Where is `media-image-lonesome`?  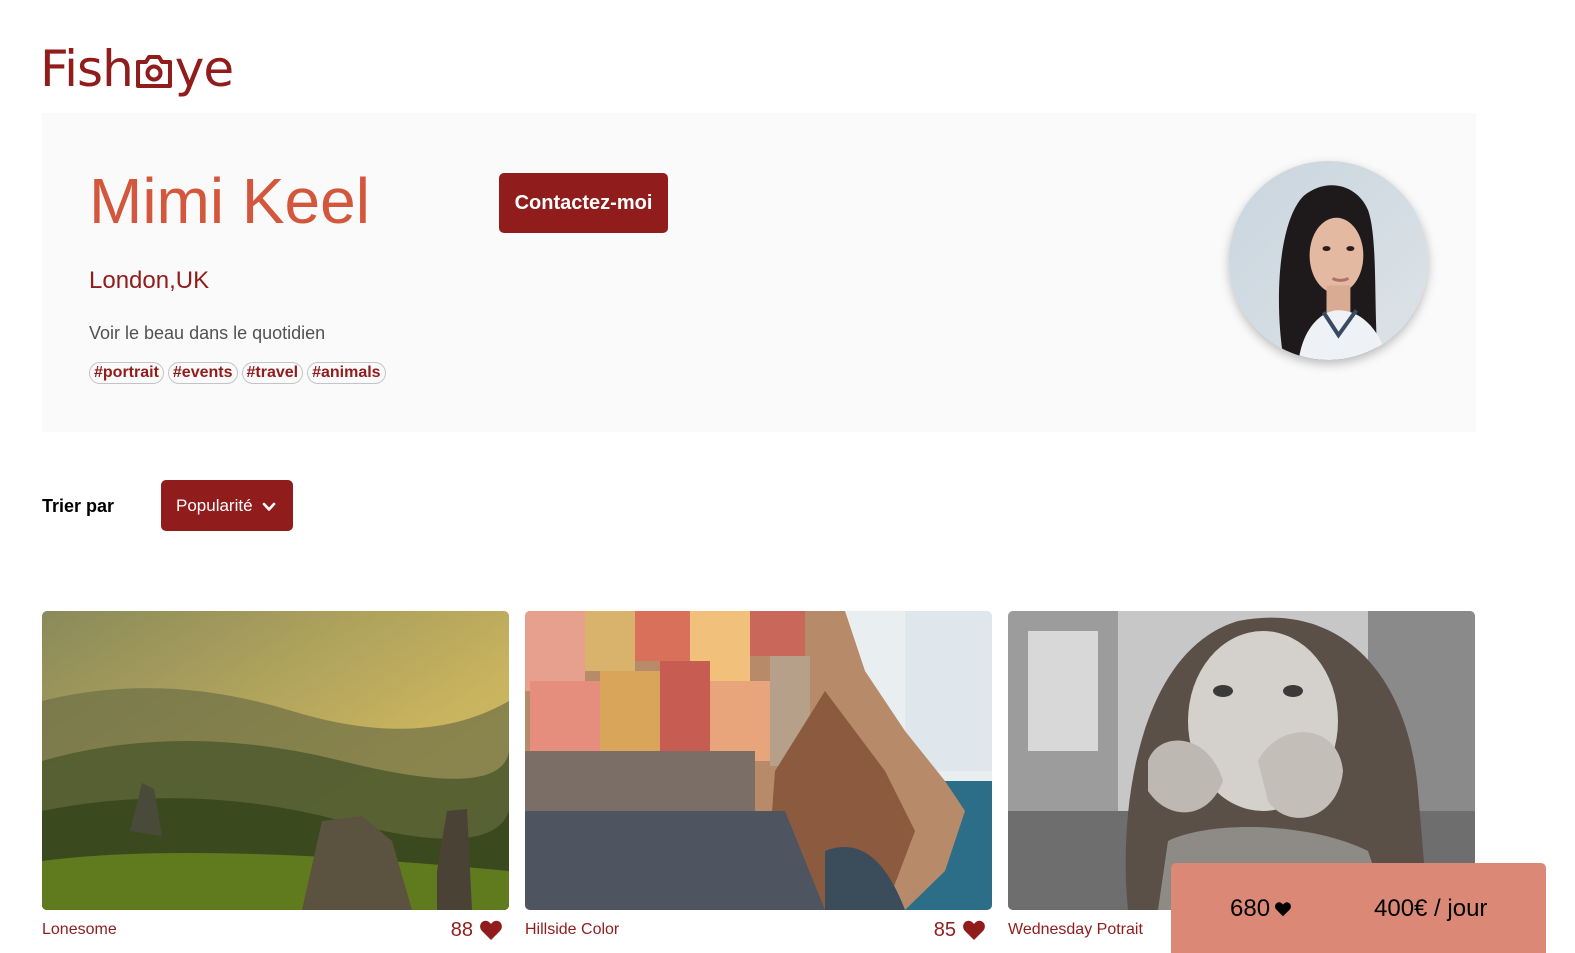 media-image-lonesome is located at coordinates (275, 760).